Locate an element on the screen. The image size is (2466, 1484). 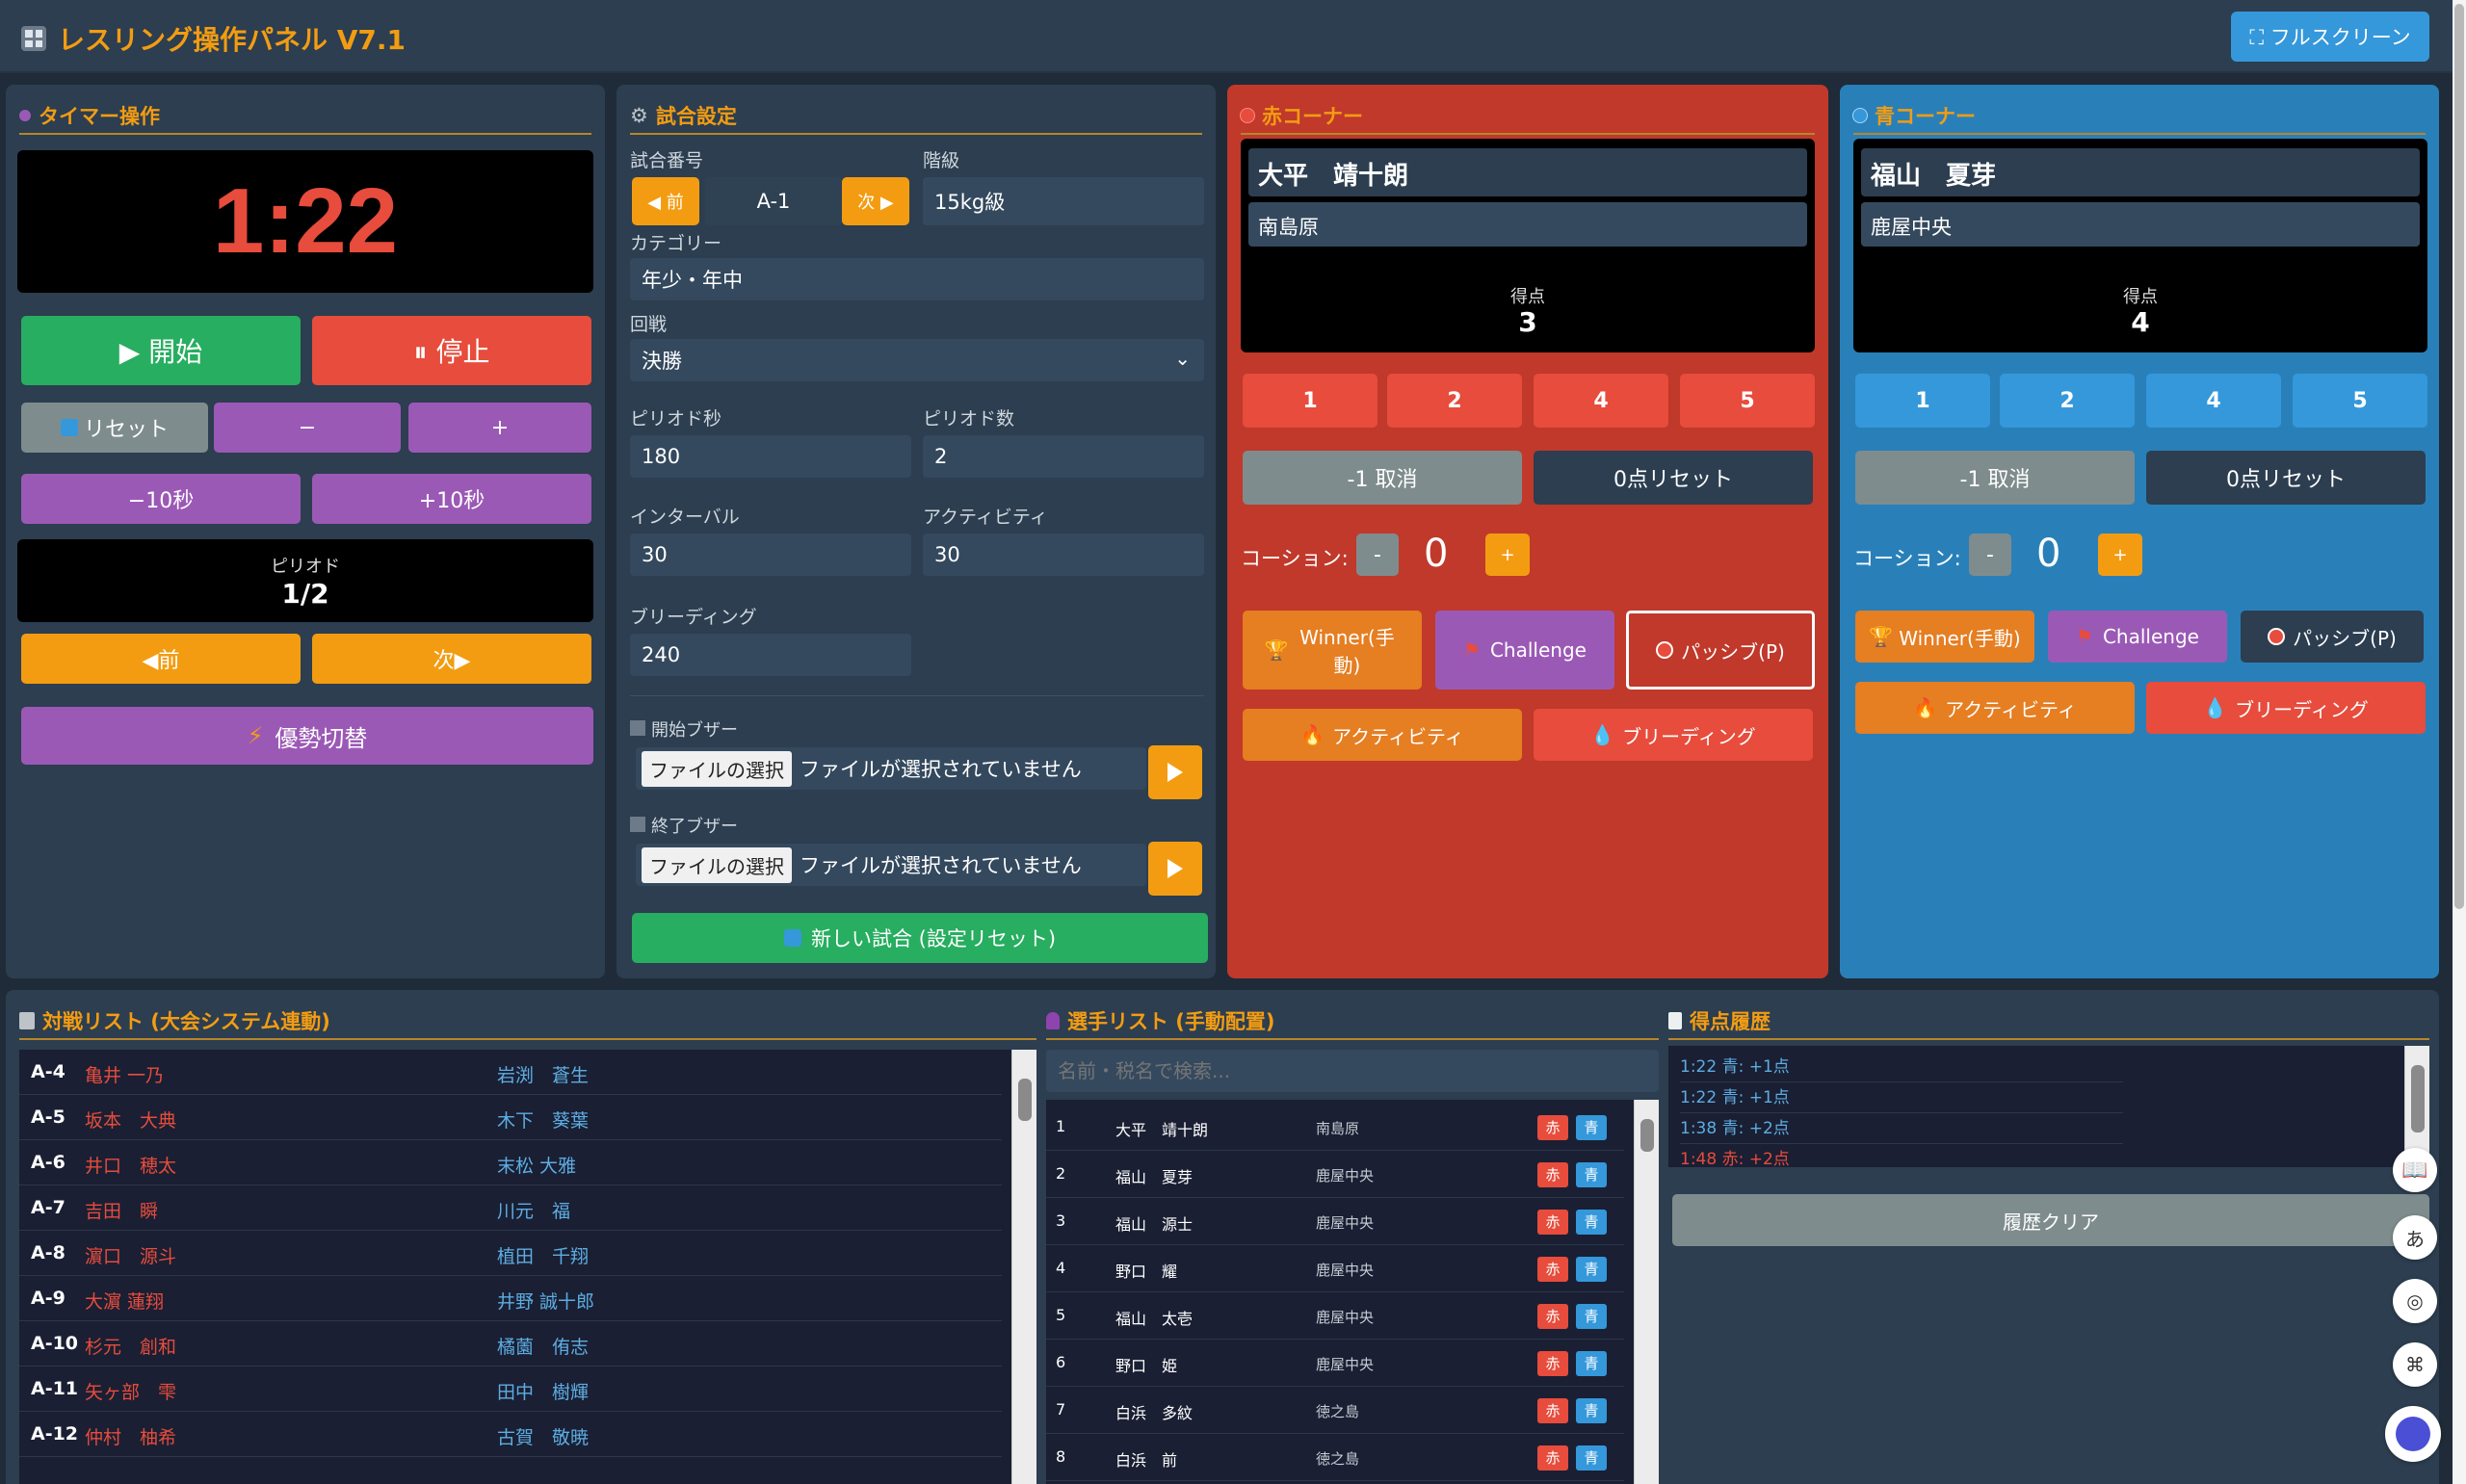
bout-row: A-10 杉元 創和 橘薗 侑志 is located at coordinates (510, 1344).